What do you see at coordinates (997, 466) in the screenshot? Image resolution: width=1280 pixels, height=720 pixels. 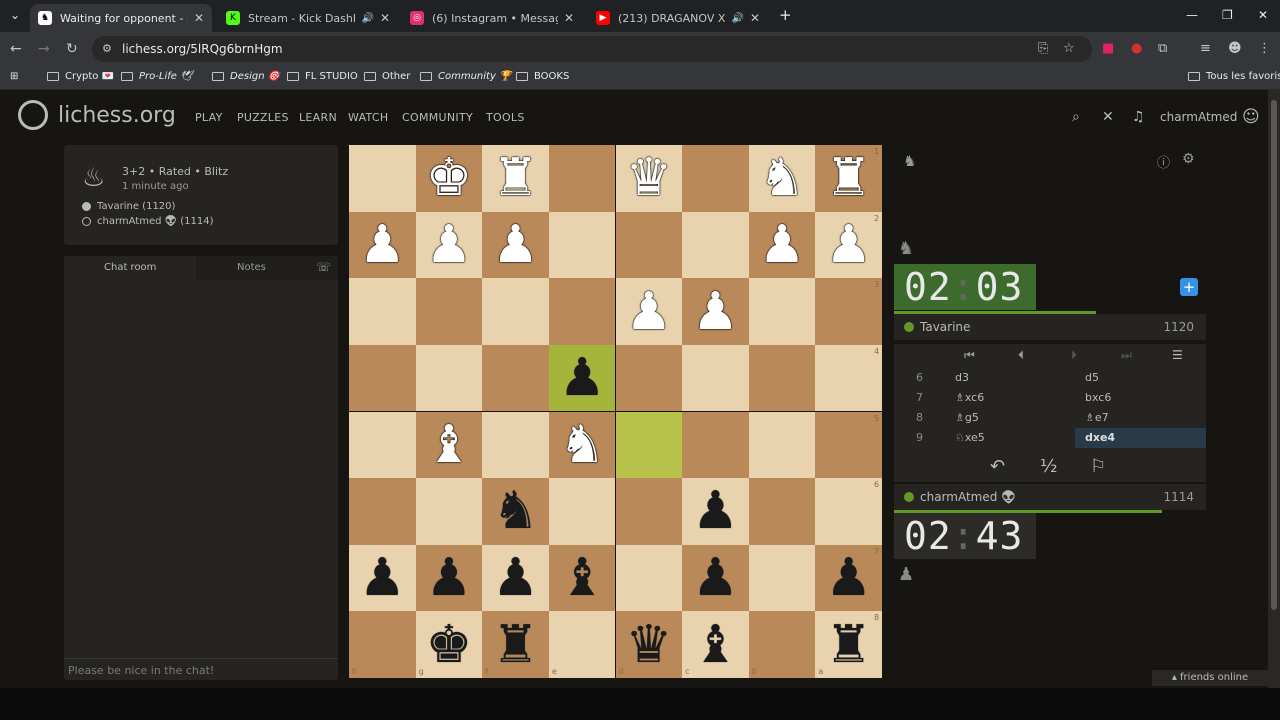 I see `takeback-icon: ↶` at bounding box center [997, 466].